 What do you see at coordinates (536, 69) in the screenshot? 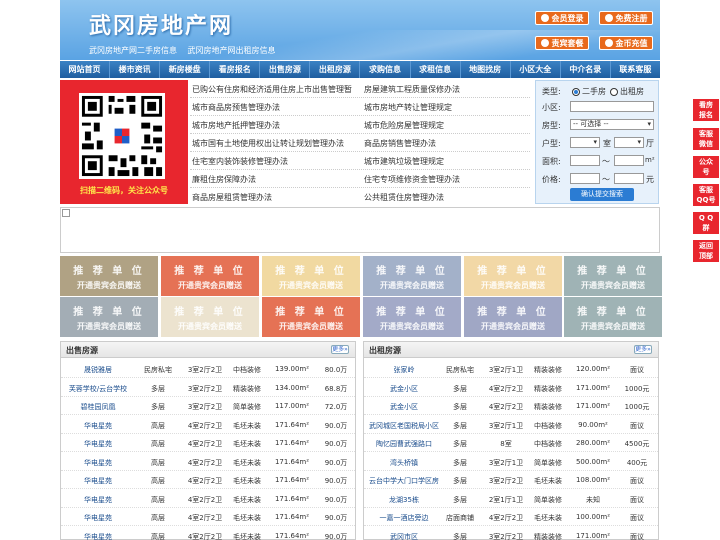
I see `nav-communities: 小区大全` at bounding box center [536, 69].